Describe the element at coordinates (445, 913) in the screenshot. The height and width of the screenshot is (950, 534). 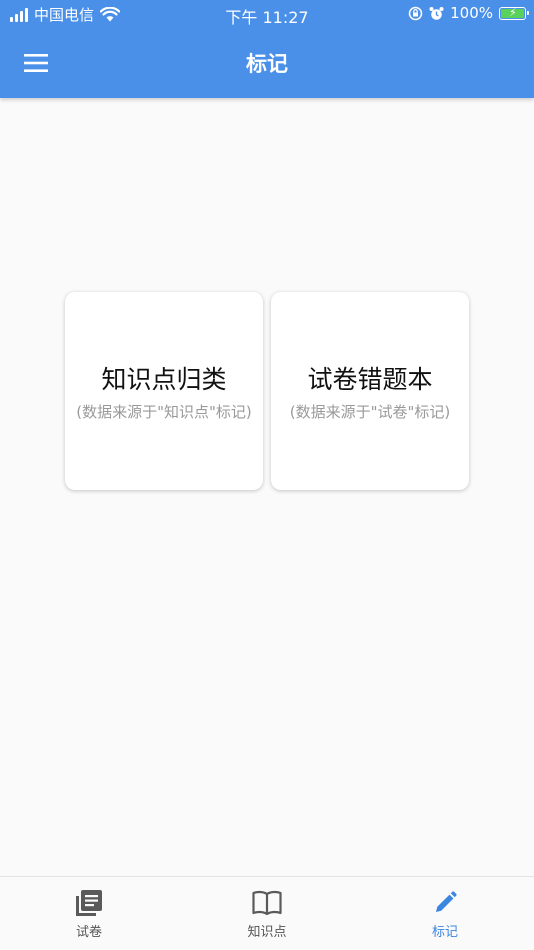
I see `tab-marks: 标记` at that location.